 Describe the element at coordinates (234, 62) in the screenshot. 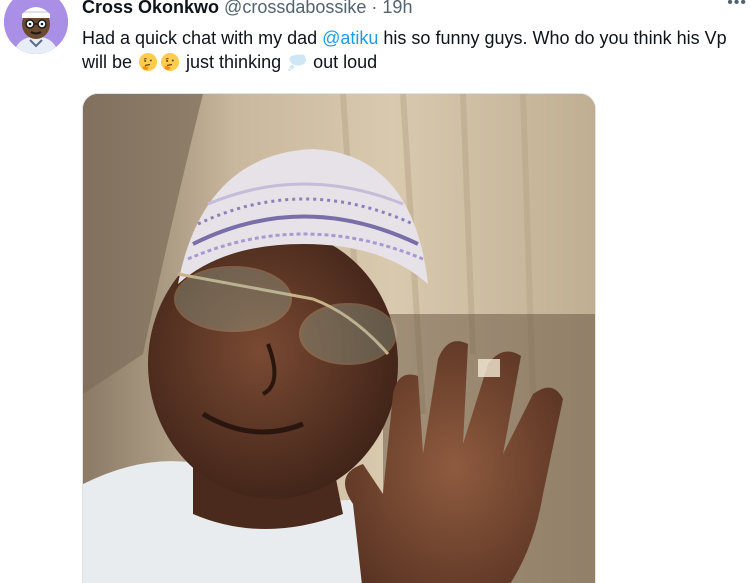

I see `tweet-text-segment: just thinking` at that location.